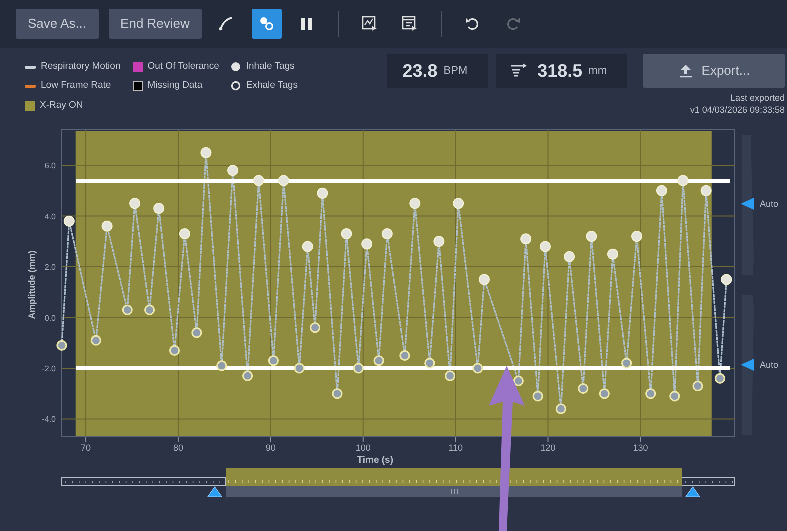 Image resolution: width=787 pixels, height=531 pixels. I want to click on axis-tick-label: 6.0, so click(50, 166).